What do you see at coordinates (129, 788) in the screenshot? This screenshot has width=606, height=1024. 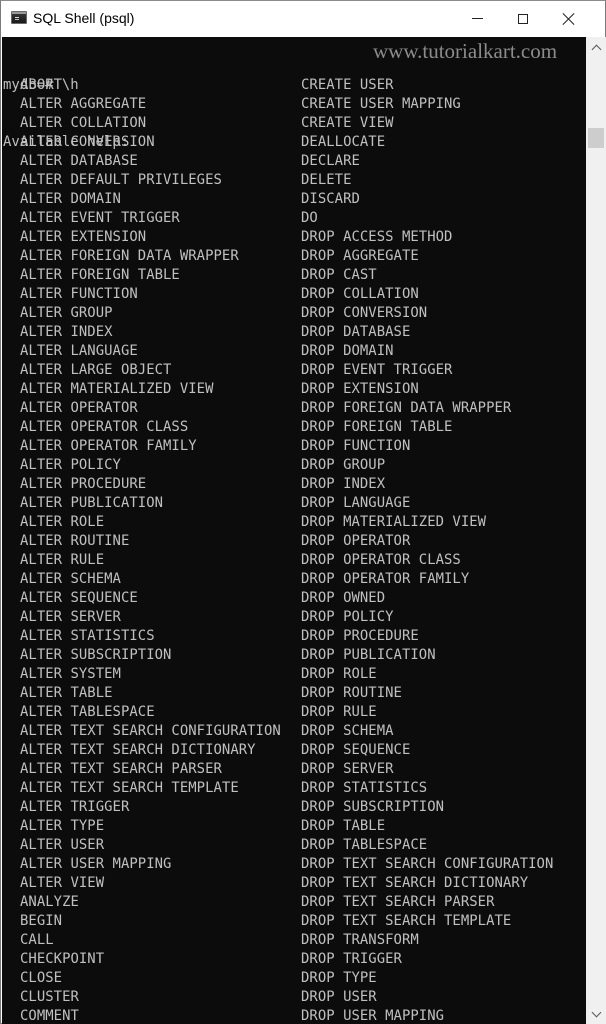 I see `help-entry: ALTER TEXT SEARCH TEMPLATE` at bounding box center [129, 788].